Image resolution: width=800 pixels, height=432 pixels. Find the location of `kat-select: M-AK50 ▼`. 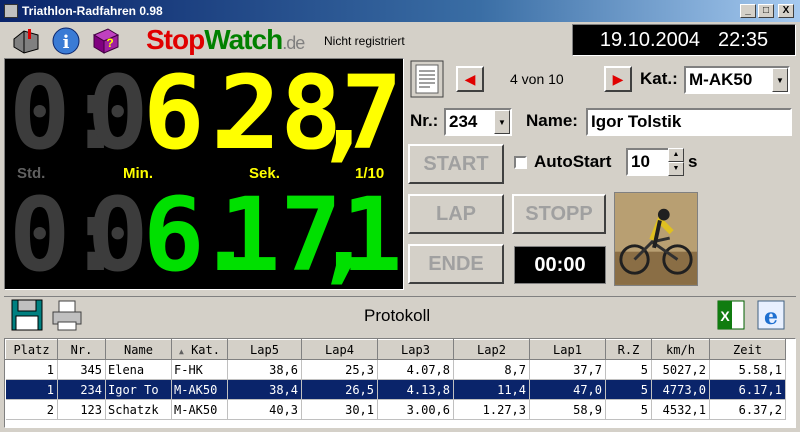

kat-select: M-AK50 ▼ is located at coordinates (737, 80).